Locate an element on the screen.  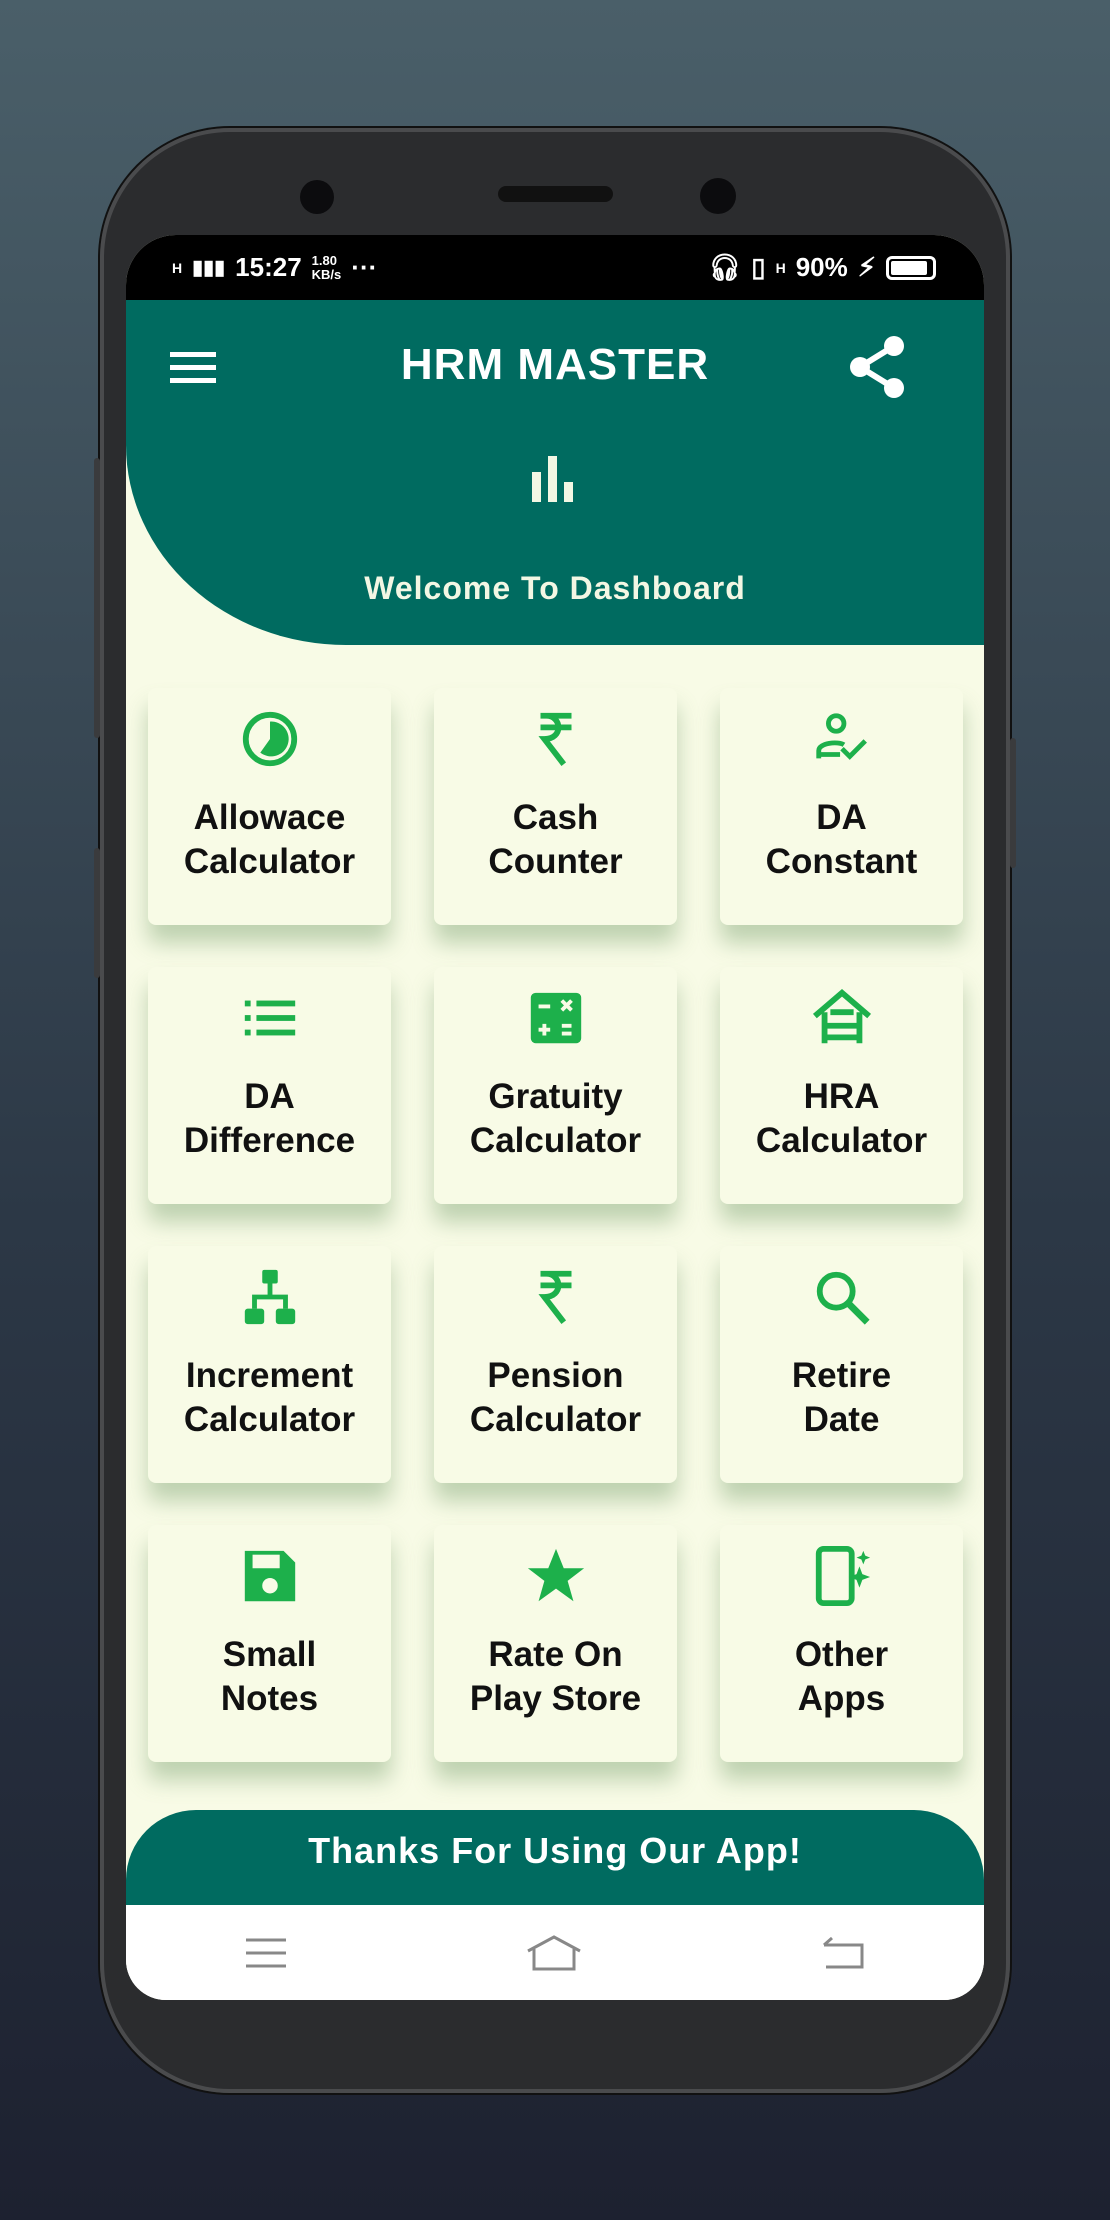
star-icon is located at coordinates (555, 1575).